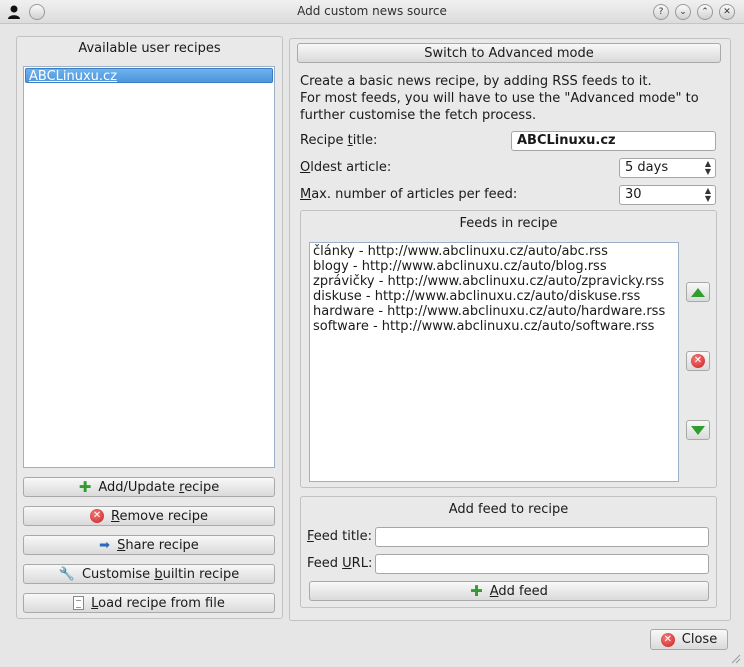 This screenshot has height=667, width=744. Describe the element at coordinates (149, 76) in the screenshot. I see `recipe-list-item: ABCLinuxu.cz` at that location.